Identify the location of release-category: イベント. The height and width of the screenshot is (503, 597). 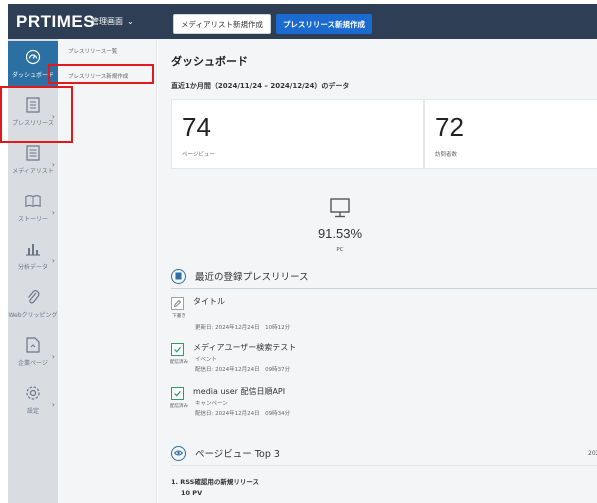
(206, 360).